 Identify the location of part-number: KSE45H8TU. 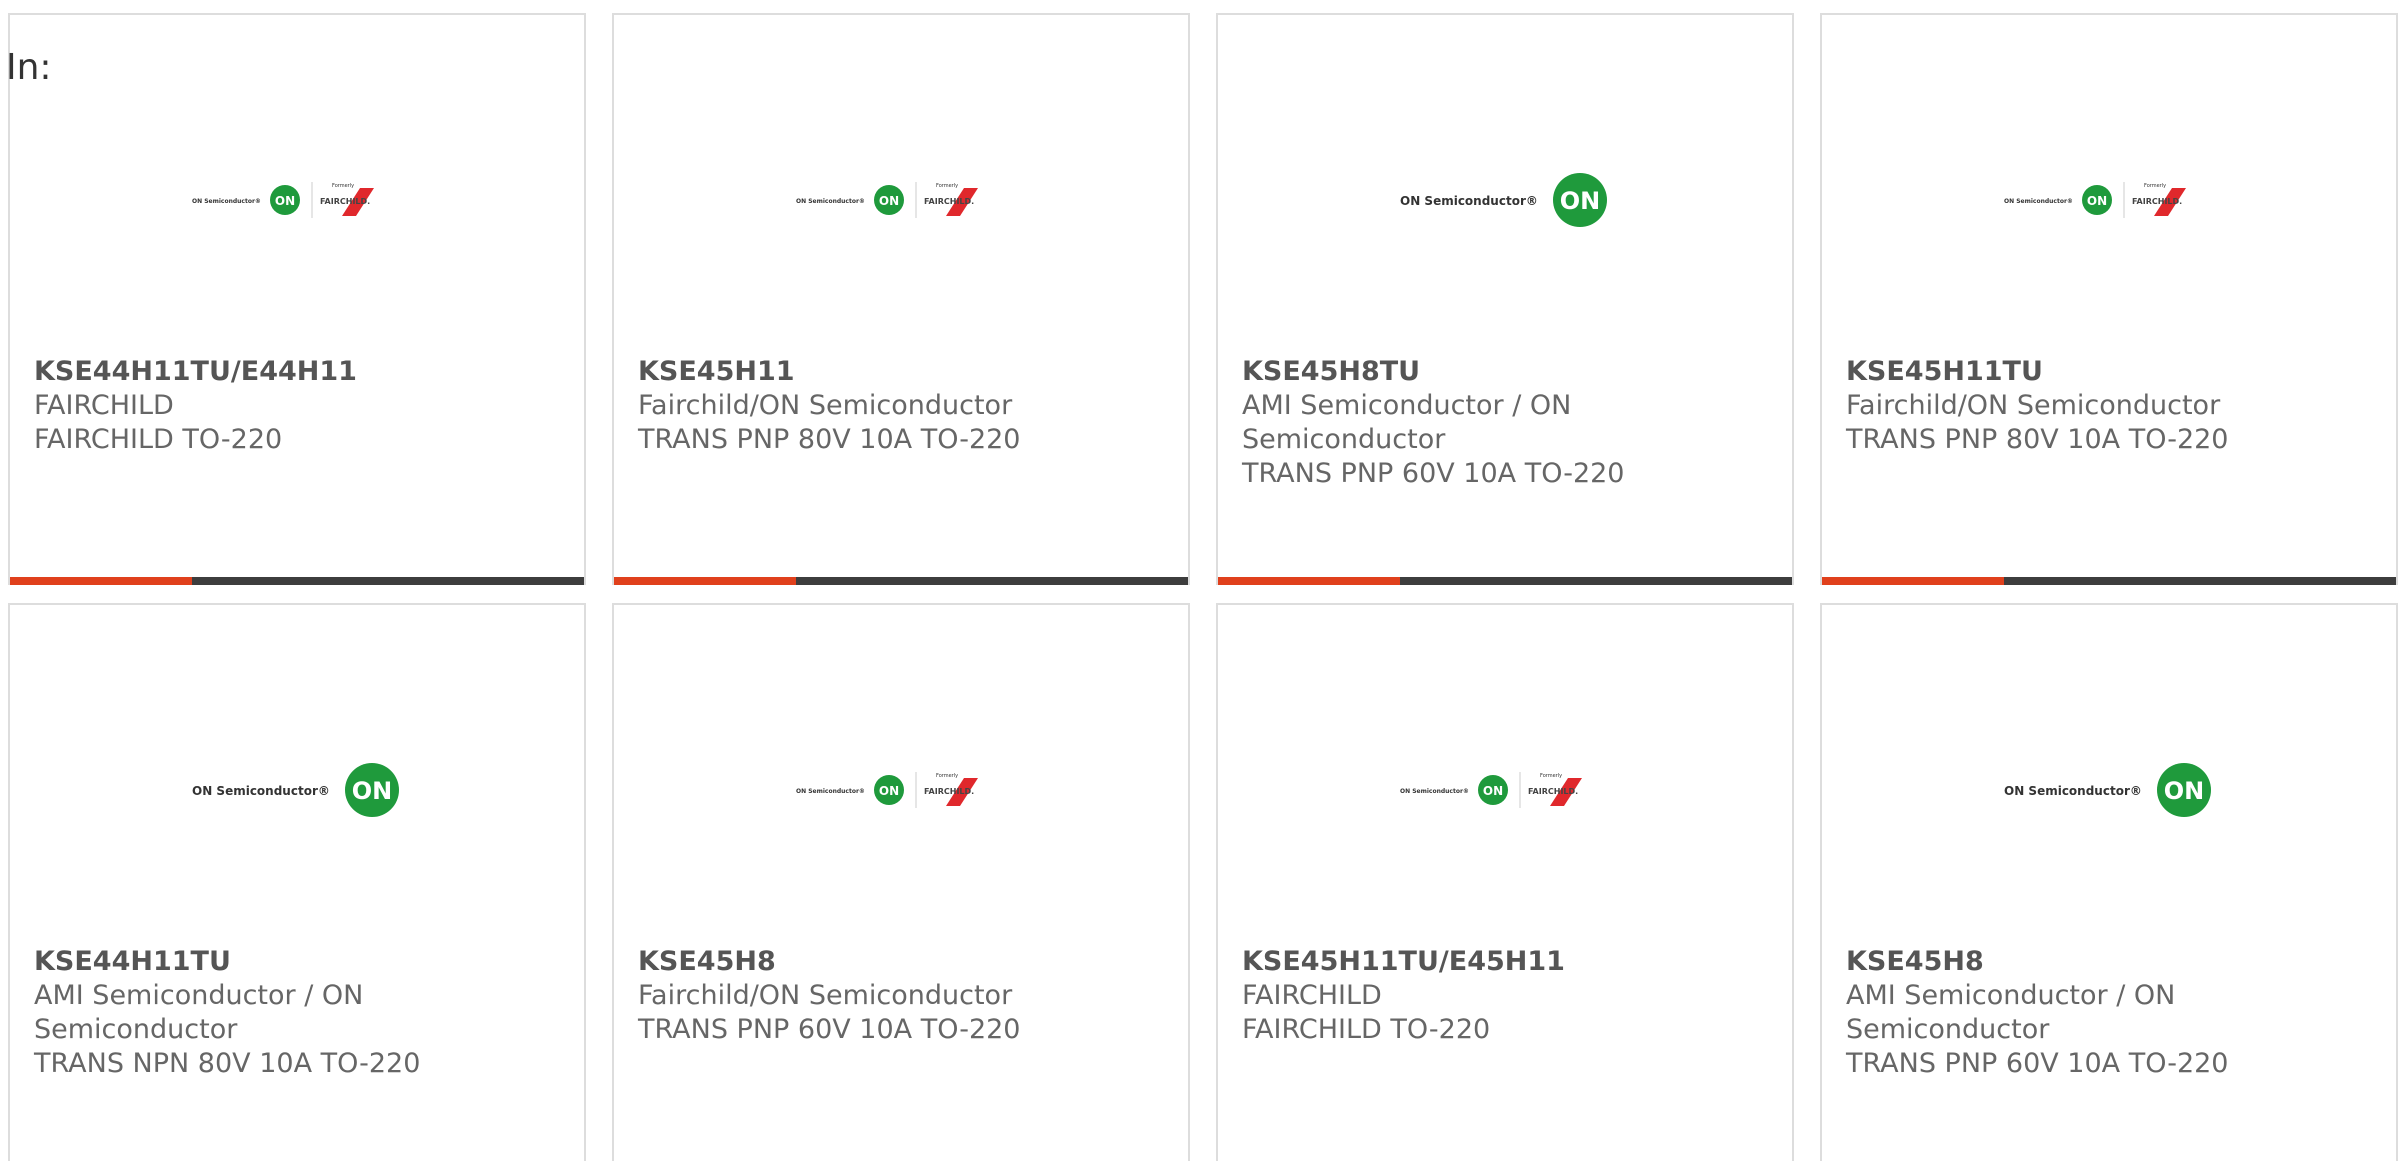
(1331, 371).